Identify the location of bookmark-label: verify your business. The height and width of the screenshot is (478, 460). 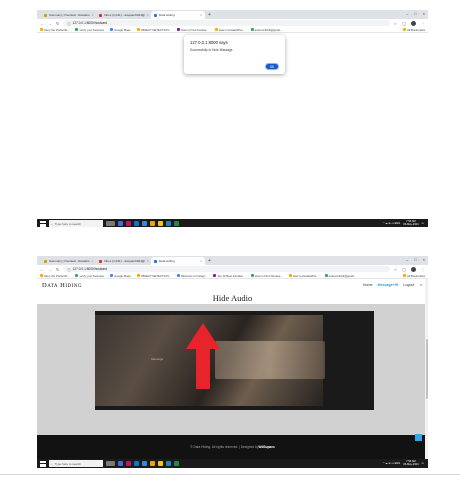
(92, 29).